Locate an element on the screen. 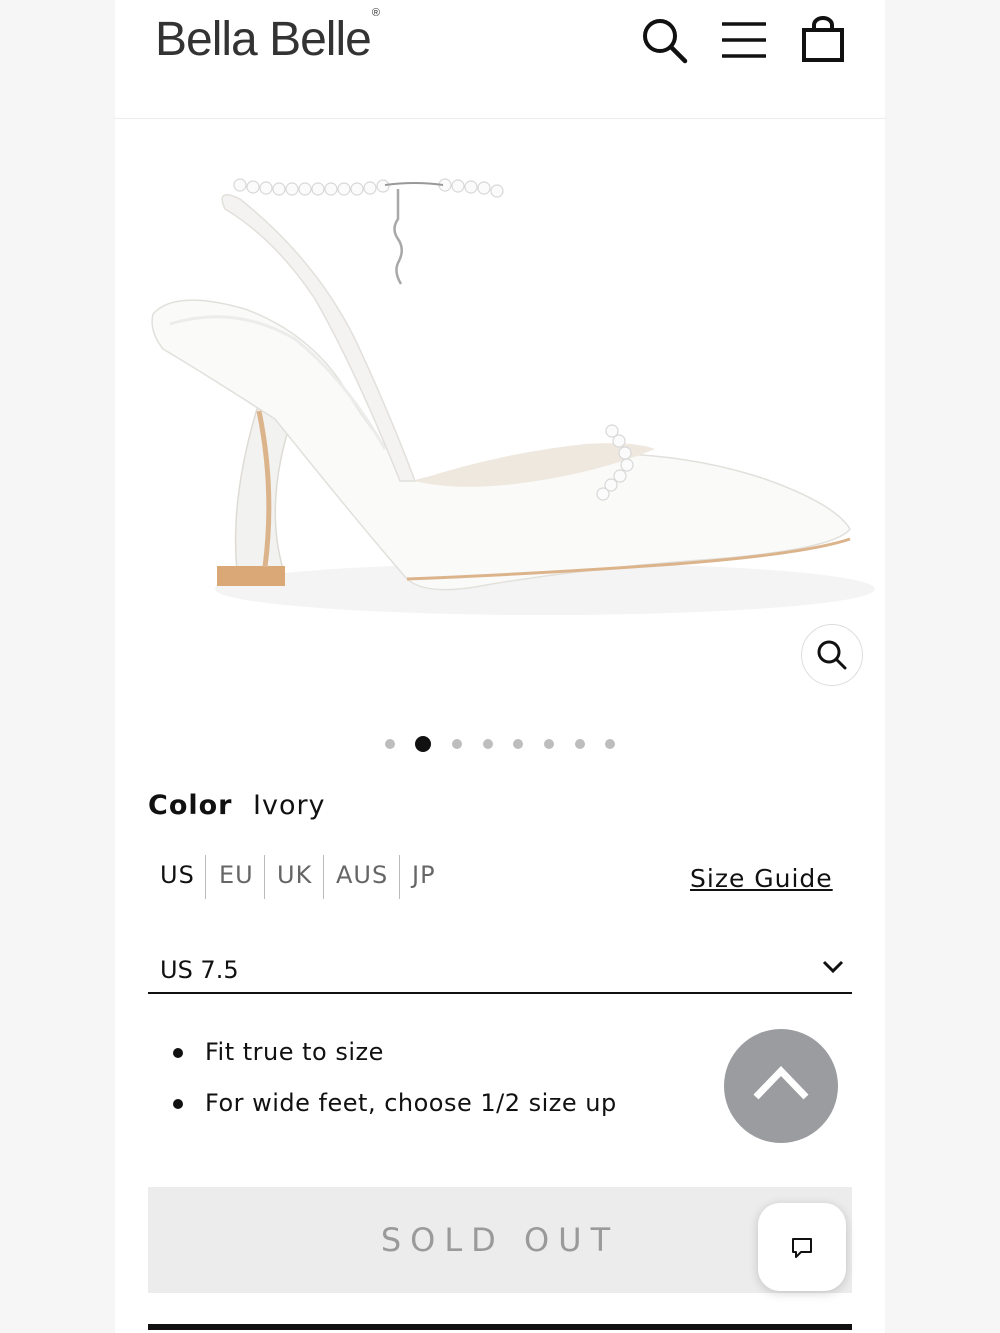  chevron-up-icon is located at coordinates (781, 1082).